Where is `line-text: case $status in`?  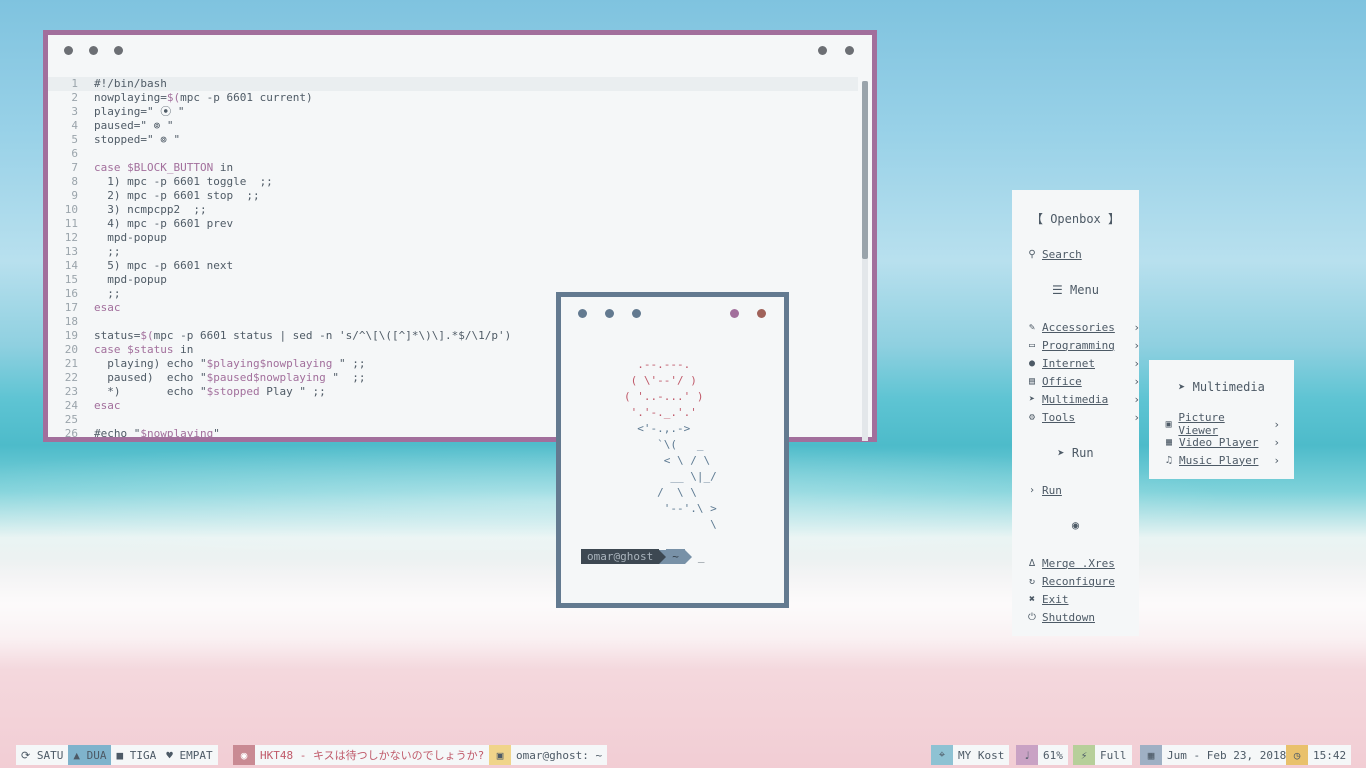
line-text: case $status in is located at coordinates (144, 349).